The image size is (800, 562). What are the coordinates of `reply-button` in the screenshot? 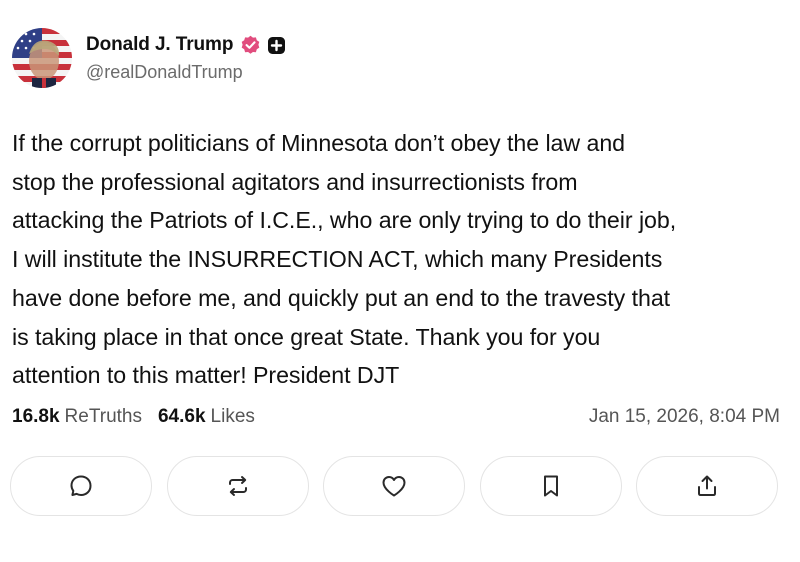 It's located at (81, 486).